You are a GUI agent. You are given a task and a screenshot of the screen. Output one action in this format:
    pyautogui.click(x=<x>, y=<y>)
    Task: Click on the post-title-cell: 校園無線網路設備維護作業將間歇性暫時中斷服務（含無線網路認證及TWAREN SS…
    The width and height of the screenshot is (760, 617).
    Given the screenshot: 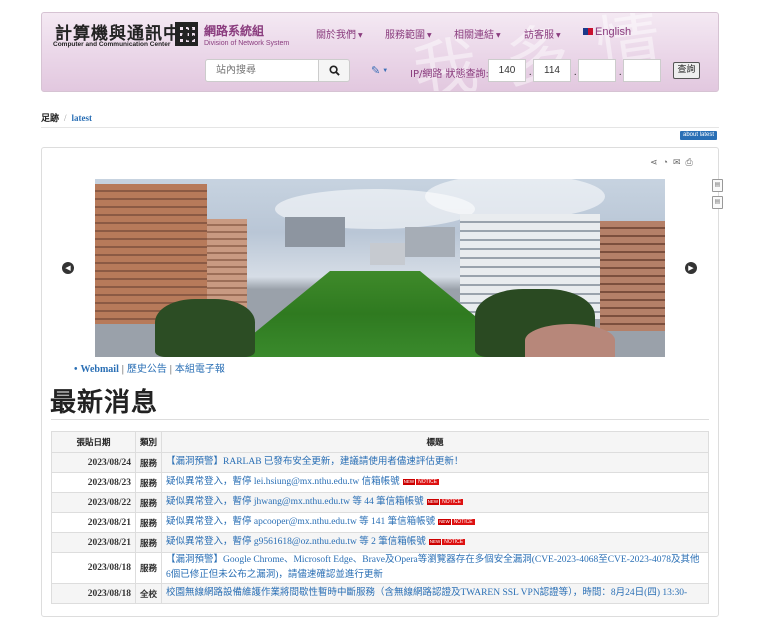 What is the action you would take?
    pyautogui.click(x=435, y=593)
    